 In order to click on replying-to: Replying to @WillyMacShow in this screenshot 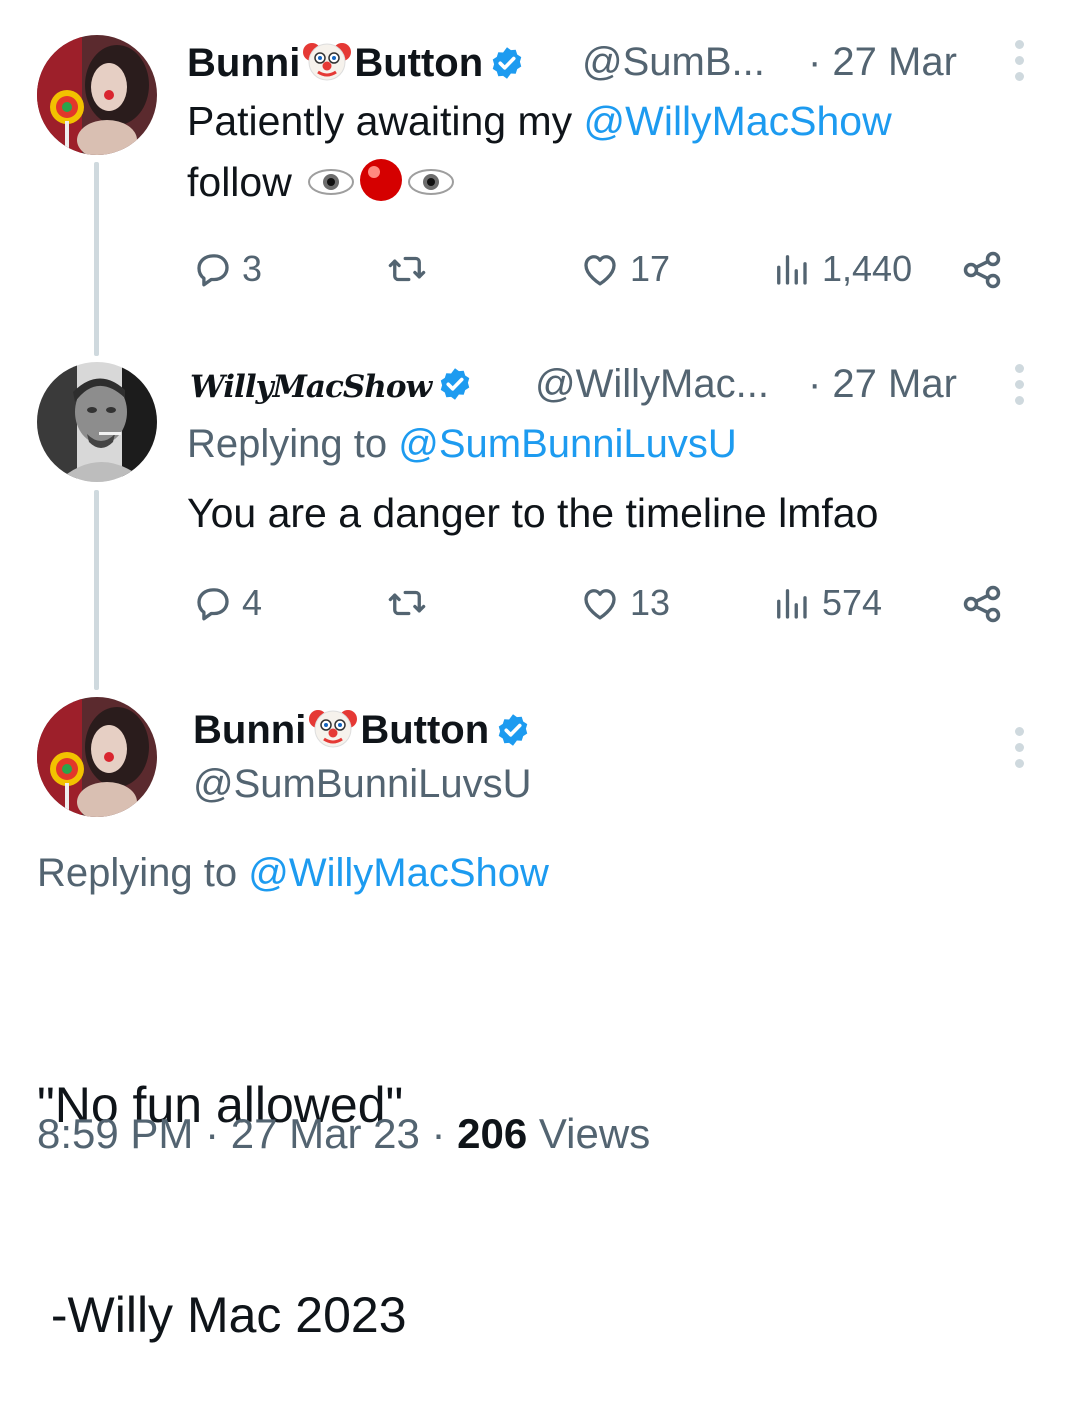, I will do `click(293, 873)`.